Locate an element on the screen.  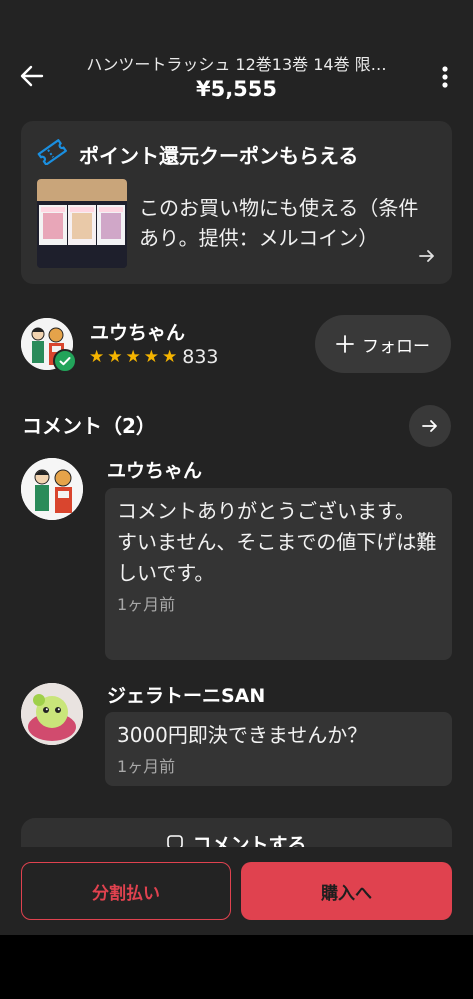
comment-text: コメントありがとうございます。 すいません、そこまでの値下げは難しいです。 is located at coordinates (277, 542).